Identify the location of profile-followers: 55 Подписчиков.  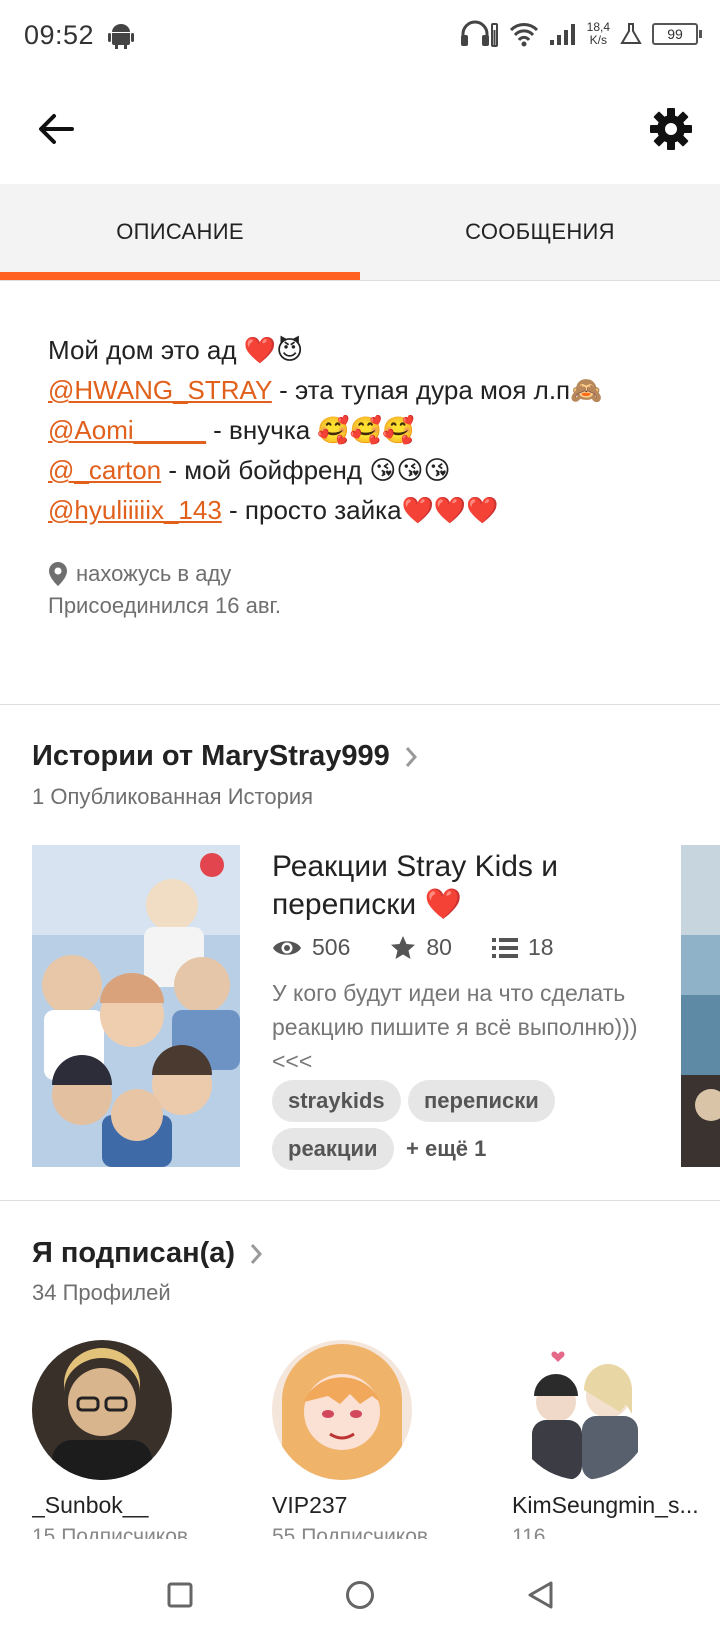
(350, 1532).